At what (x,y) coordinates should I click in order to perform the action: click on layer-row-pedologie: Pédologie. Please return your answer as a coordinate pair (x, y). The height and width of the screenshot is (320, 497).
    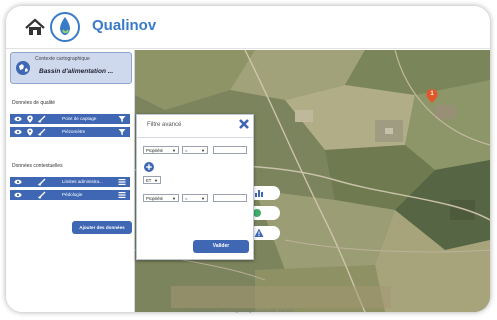
    Looking at the image, I should click on (70, 195).